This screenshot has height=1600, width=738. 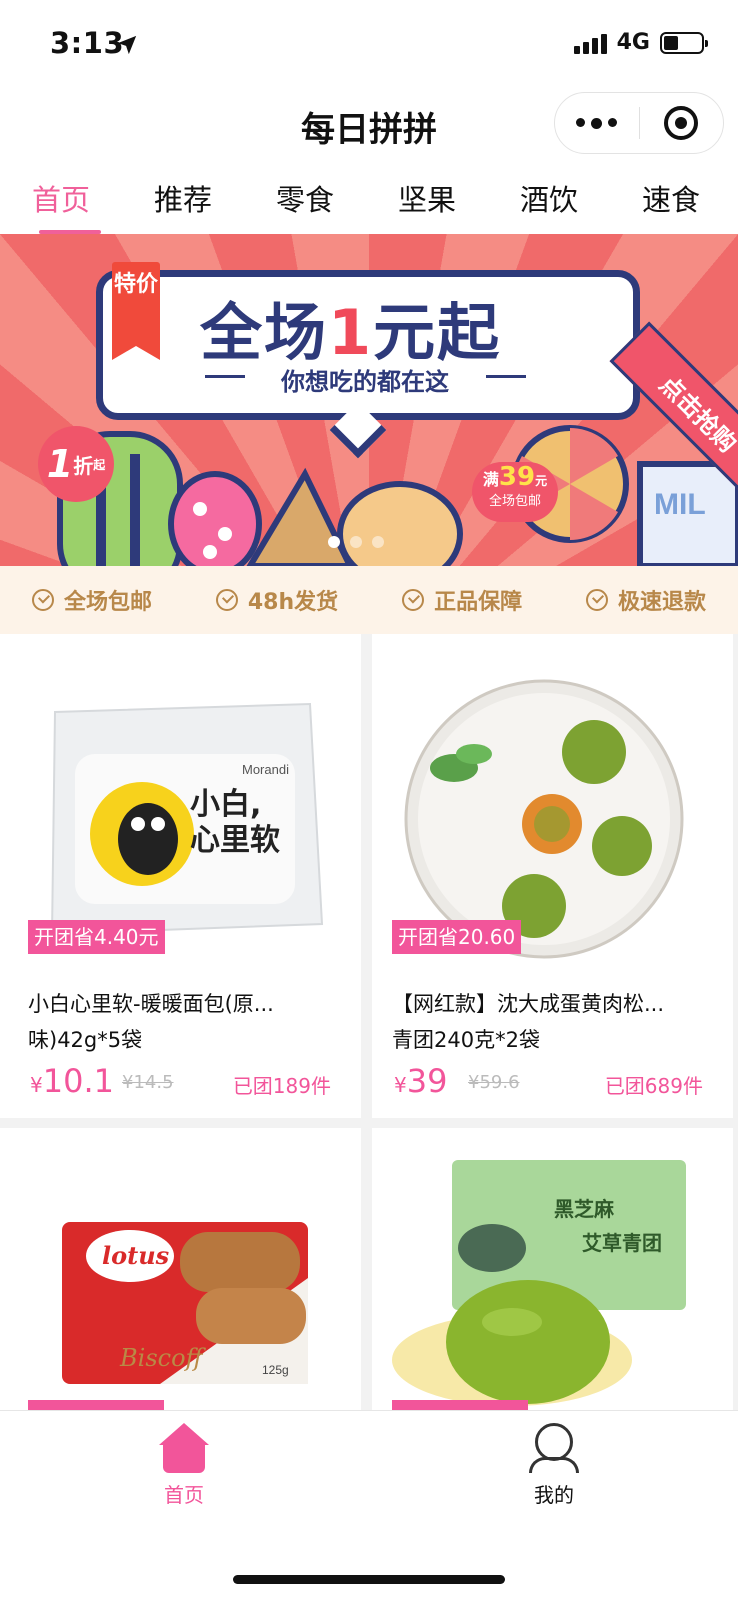 I want to click on tab-drinks: 酒饮, so click(x=549, y=197).